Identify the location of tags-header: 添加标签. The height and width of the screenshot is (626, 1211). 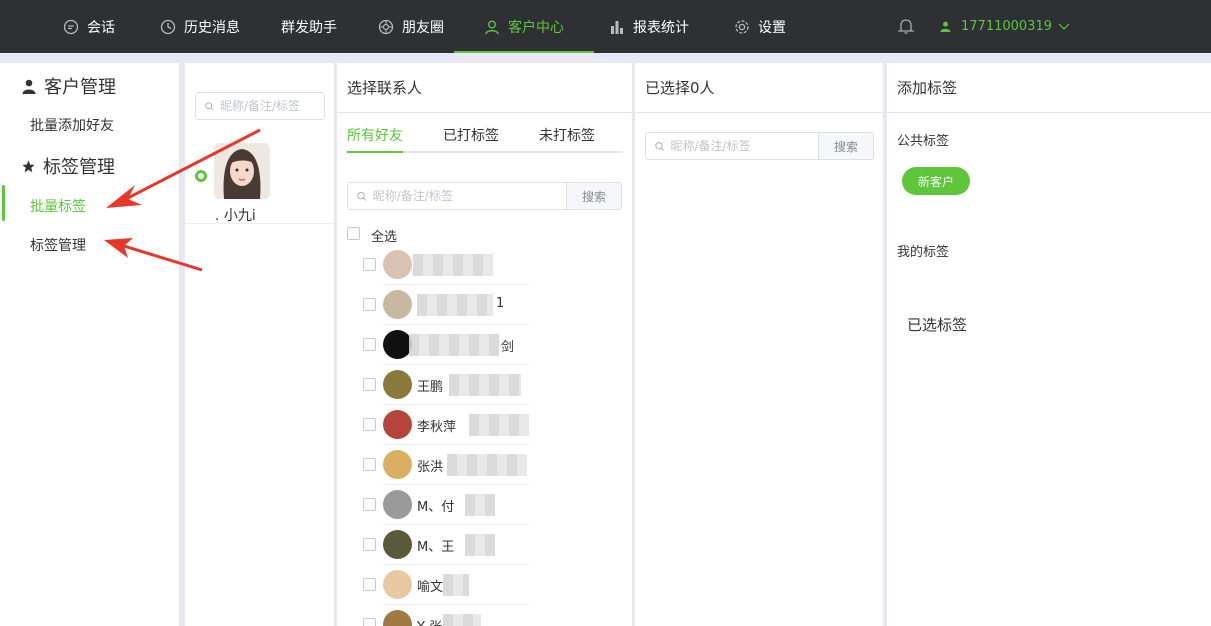
(1049, 88).